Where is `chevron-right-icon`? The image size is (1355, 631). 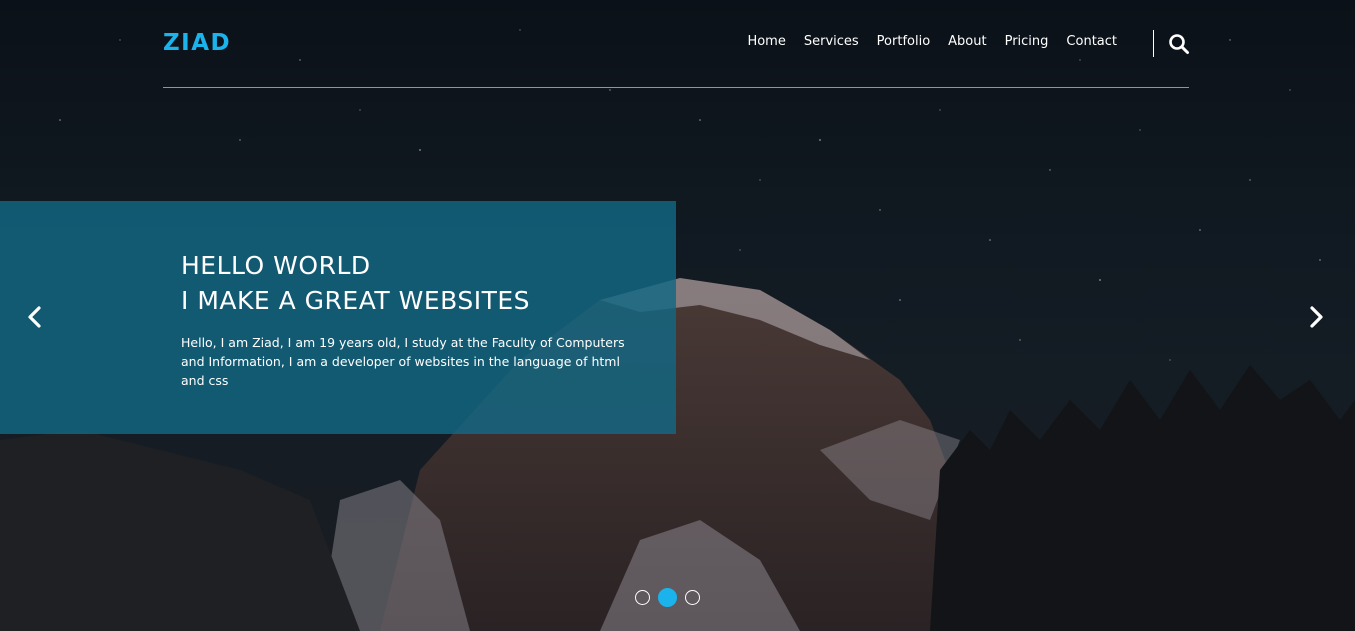 chevron-right-icon is located at coordinates (1316, 317).